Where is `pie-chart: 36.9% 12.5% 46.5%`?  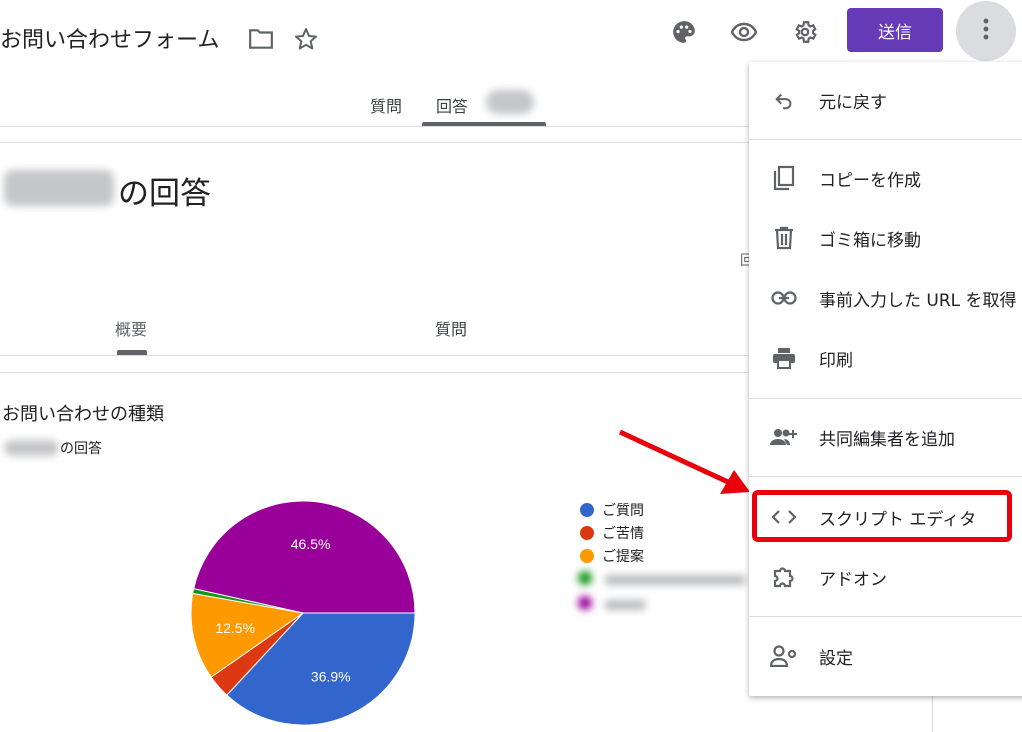
pie-chart: 36.9% 12.5% 46.5% is located at coordinates (303, 613).